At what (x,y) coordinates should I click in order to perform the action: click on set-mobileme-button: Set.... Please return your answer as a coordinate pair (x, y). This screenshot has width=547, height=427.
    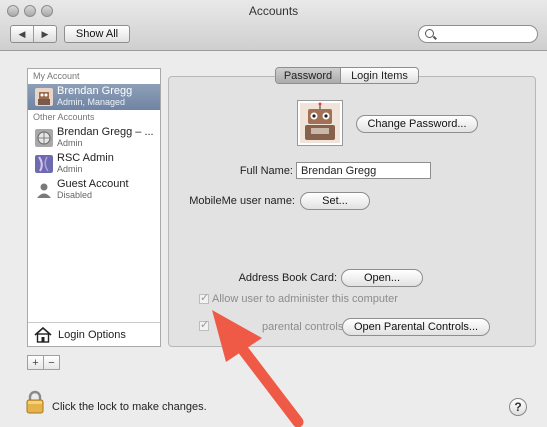
    Looking at the image, I should click on (335, 201).